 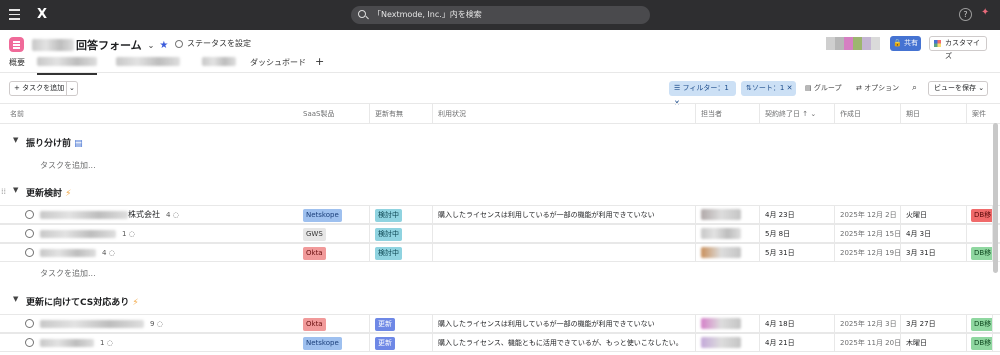 I want to click on column-end-date: 契約終了日 ↑ ⌄, so click(x=797, y=114).